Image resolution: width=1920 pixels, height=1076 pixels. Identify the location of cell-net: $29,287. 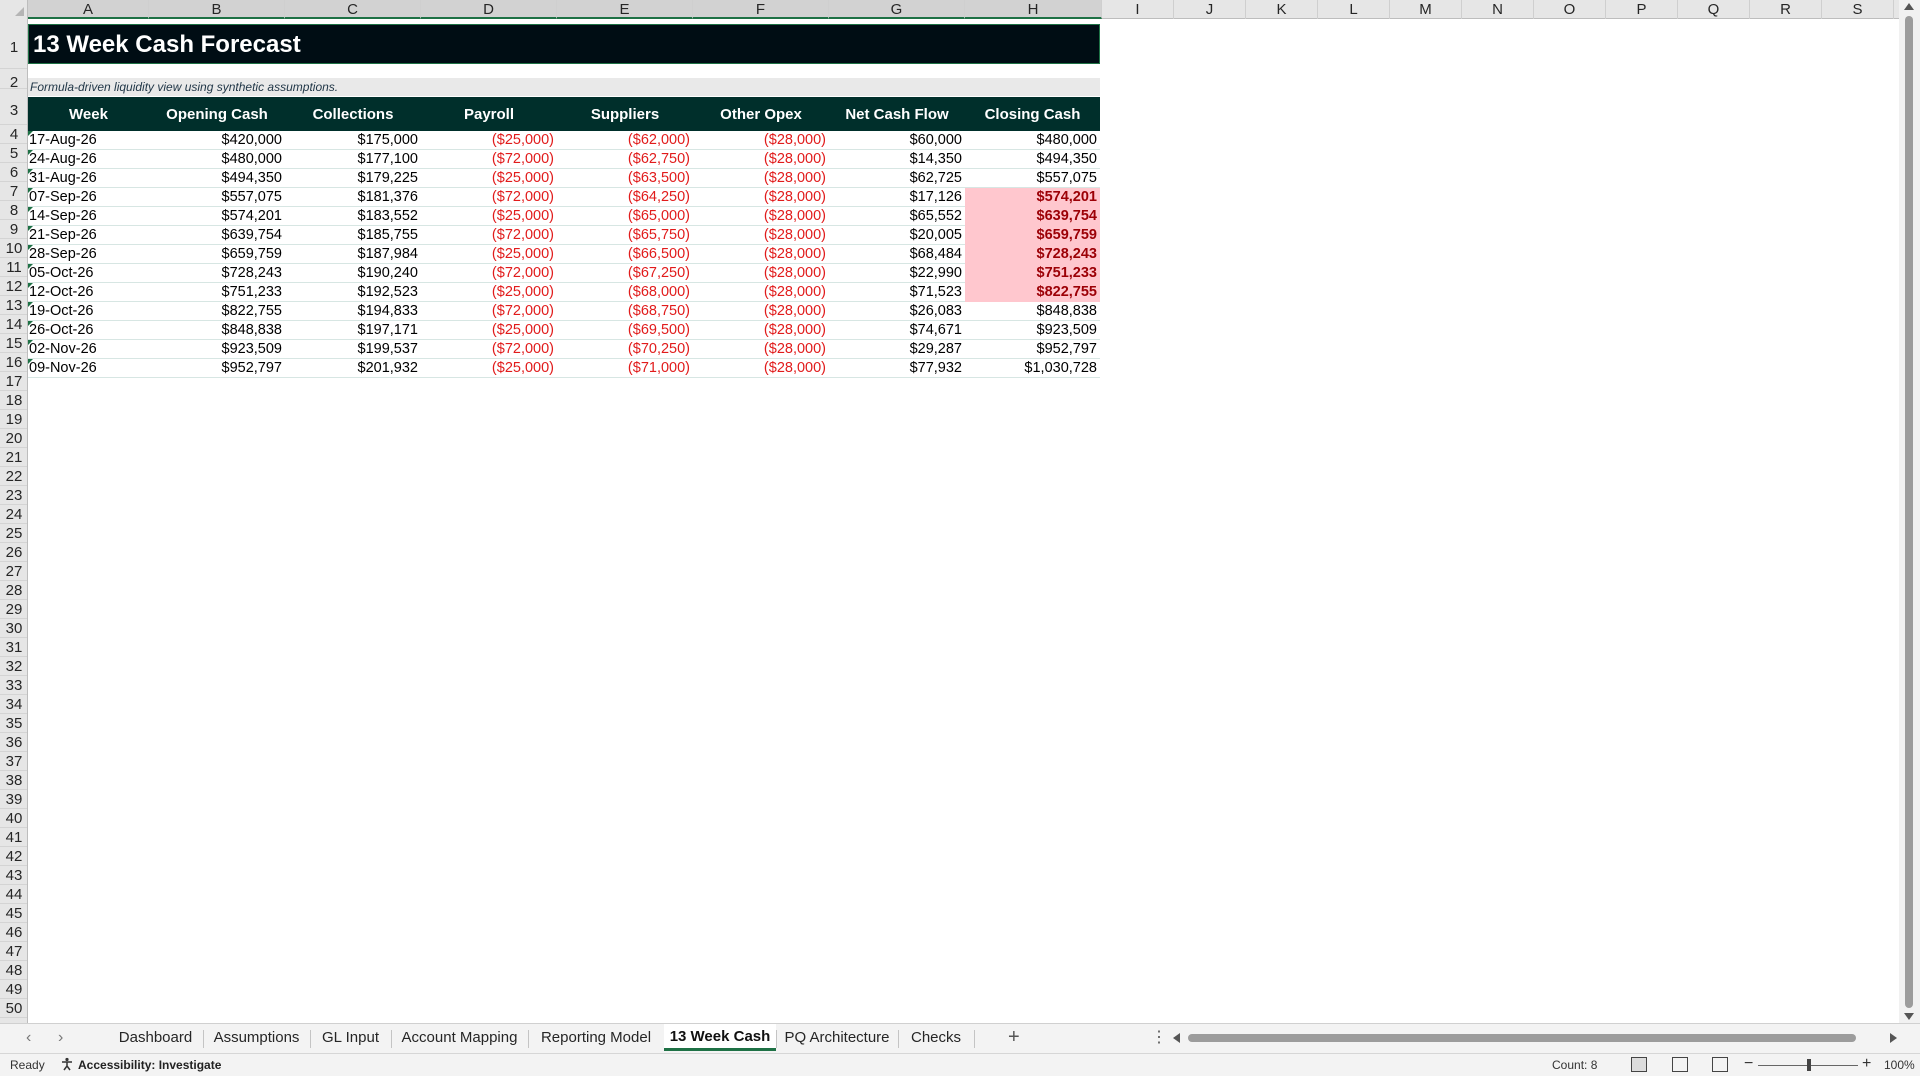
(897, 349).